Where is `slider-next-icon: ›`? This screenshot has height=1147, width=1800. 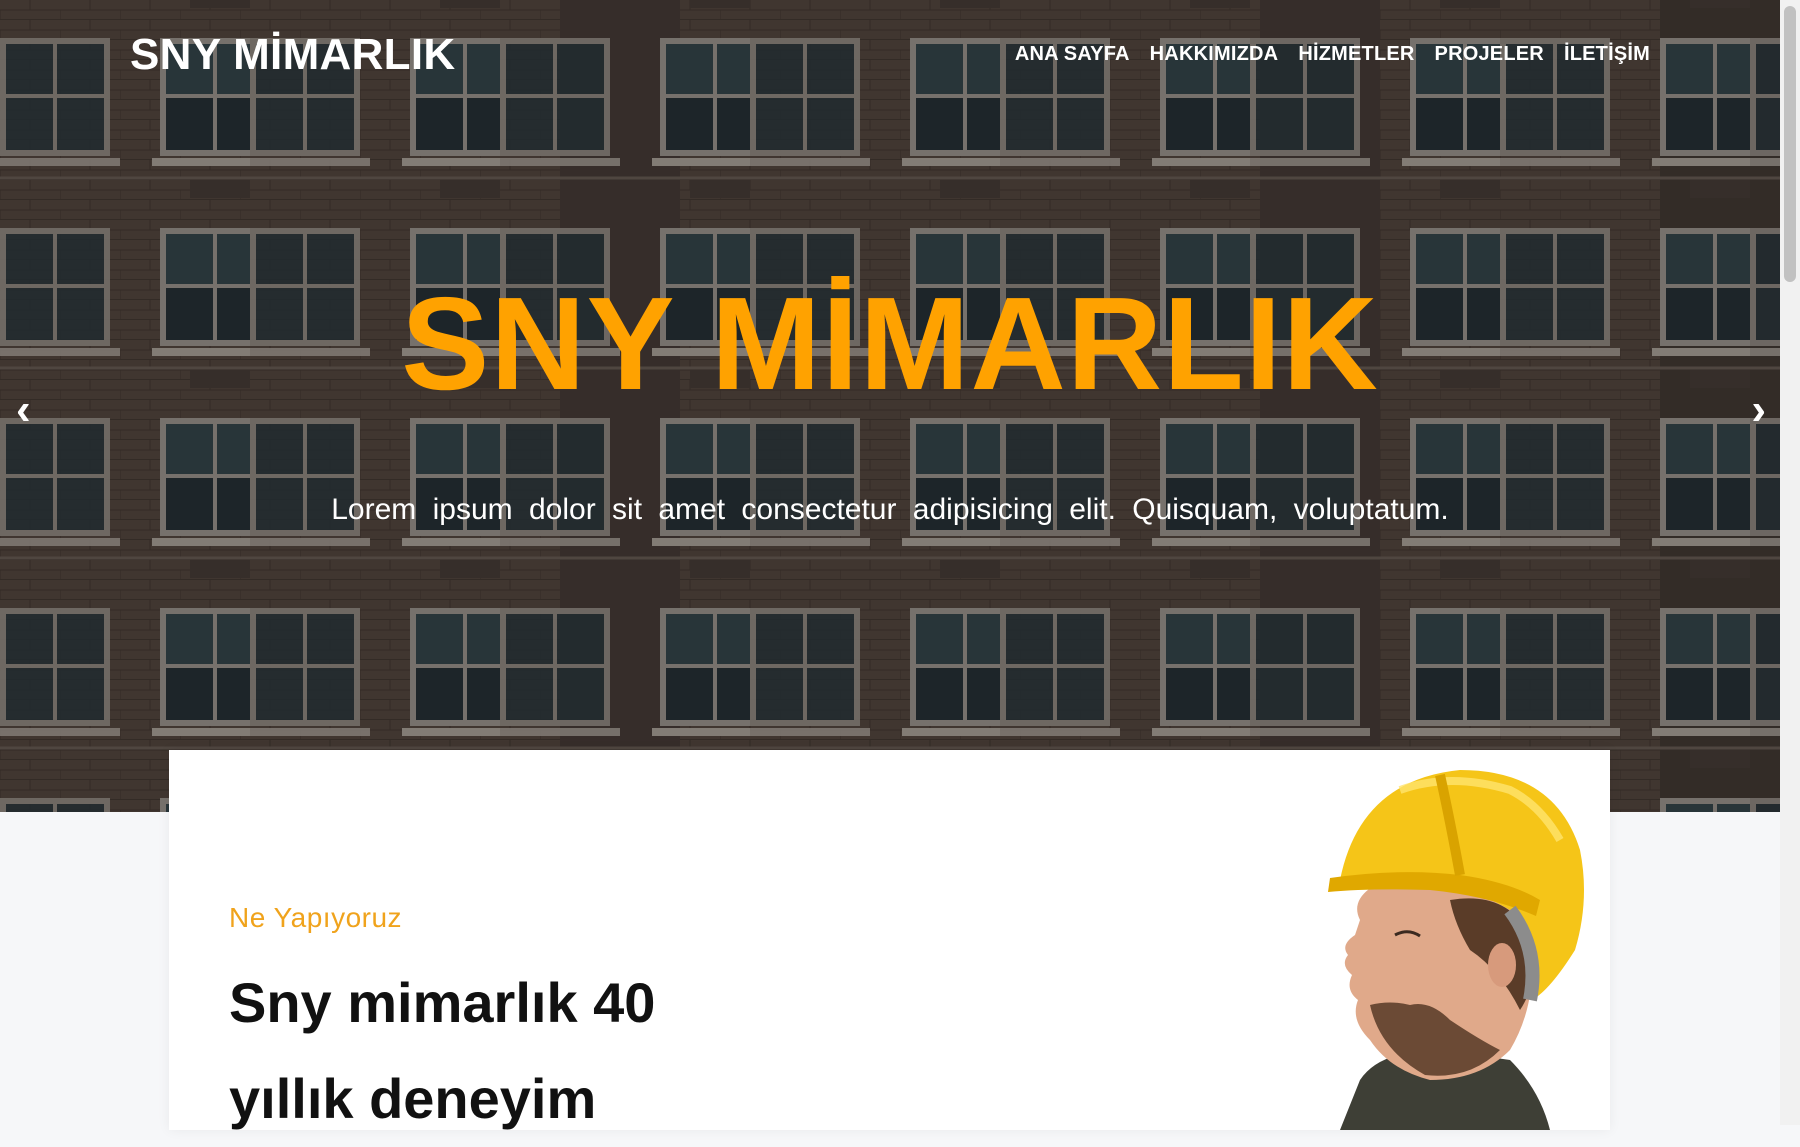
slider-next-icon: › is located at coordinates (1758, 410).